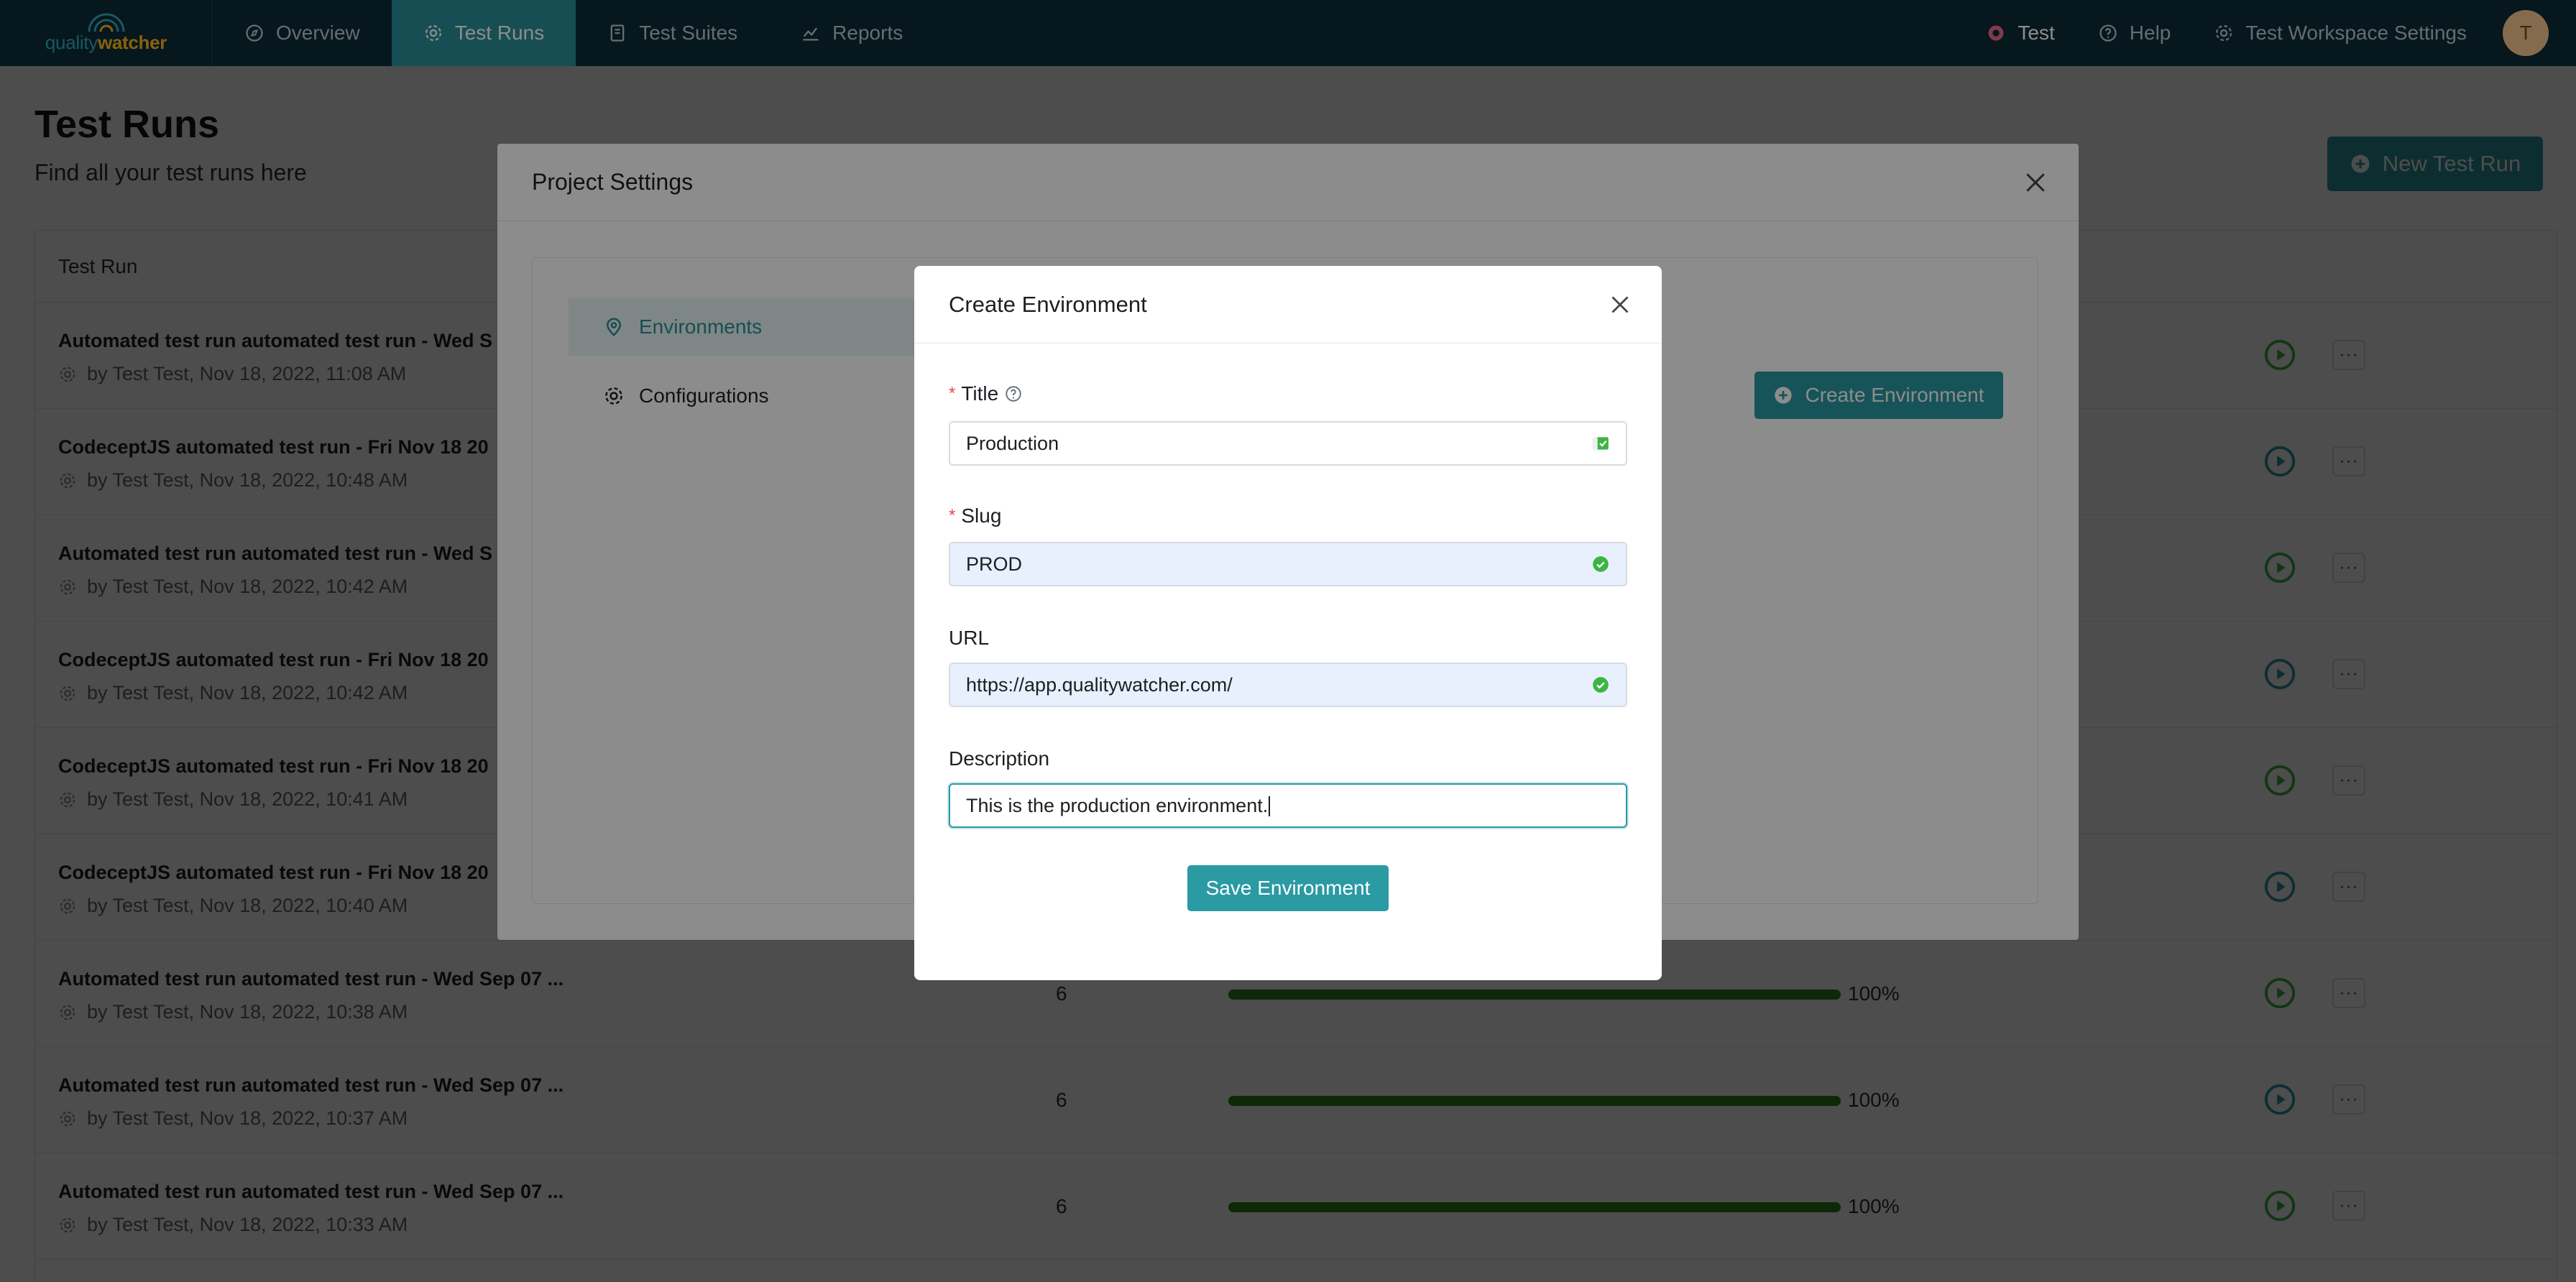  Describe the element at coordinates (1288, 304) in the screenshot. I see `modal-title: Create Environment` at that location.